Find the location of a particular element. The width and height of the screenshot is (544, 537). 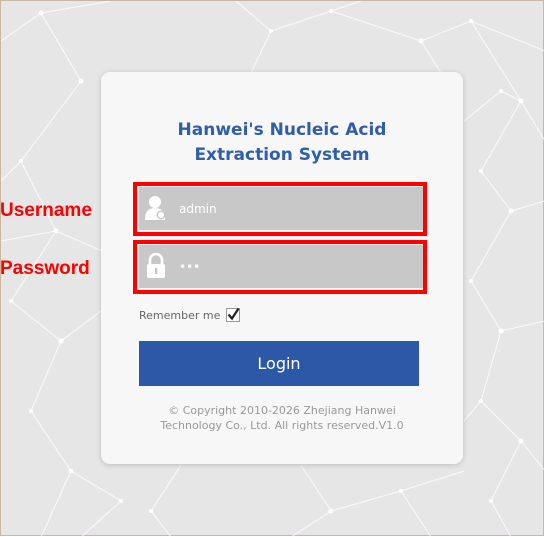

username-annotation-label: Username is located at coordinates (46, 210).